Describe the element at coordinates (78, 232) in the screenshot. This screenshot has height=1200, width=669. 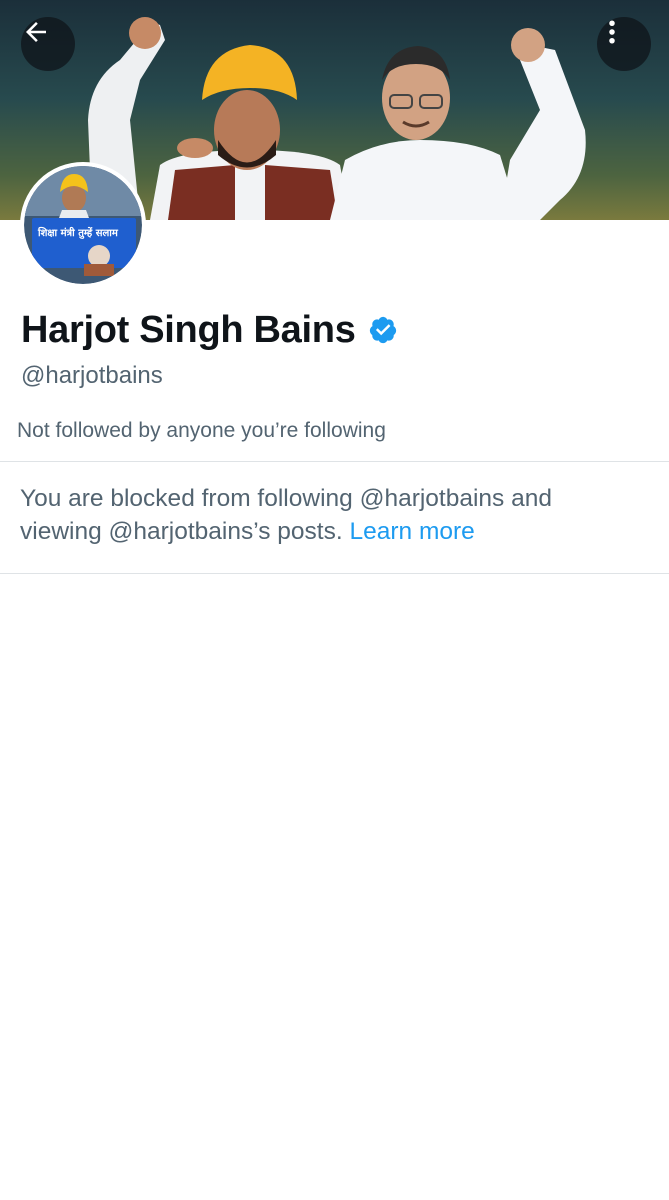
I see `avatar-banner-text: शिक्षा मंत्री तुम्हें सलाम` at that location.